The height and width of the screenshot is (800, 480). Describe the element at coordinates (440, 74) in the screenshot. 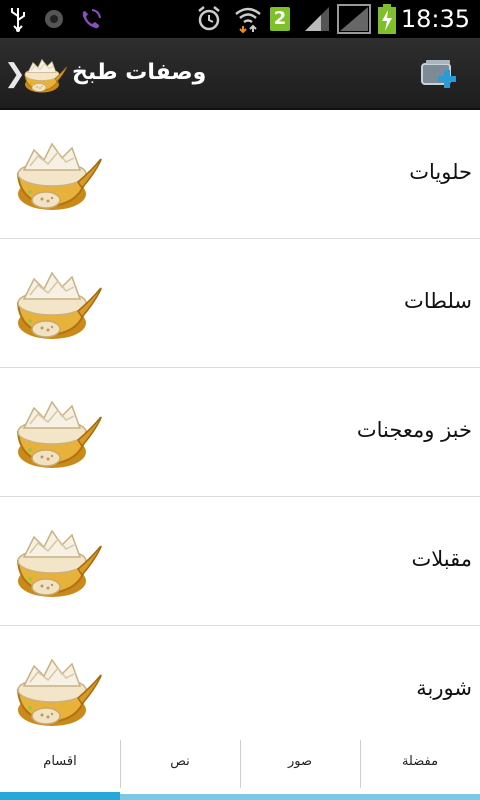

I see `add-to-home-icon` at that location.